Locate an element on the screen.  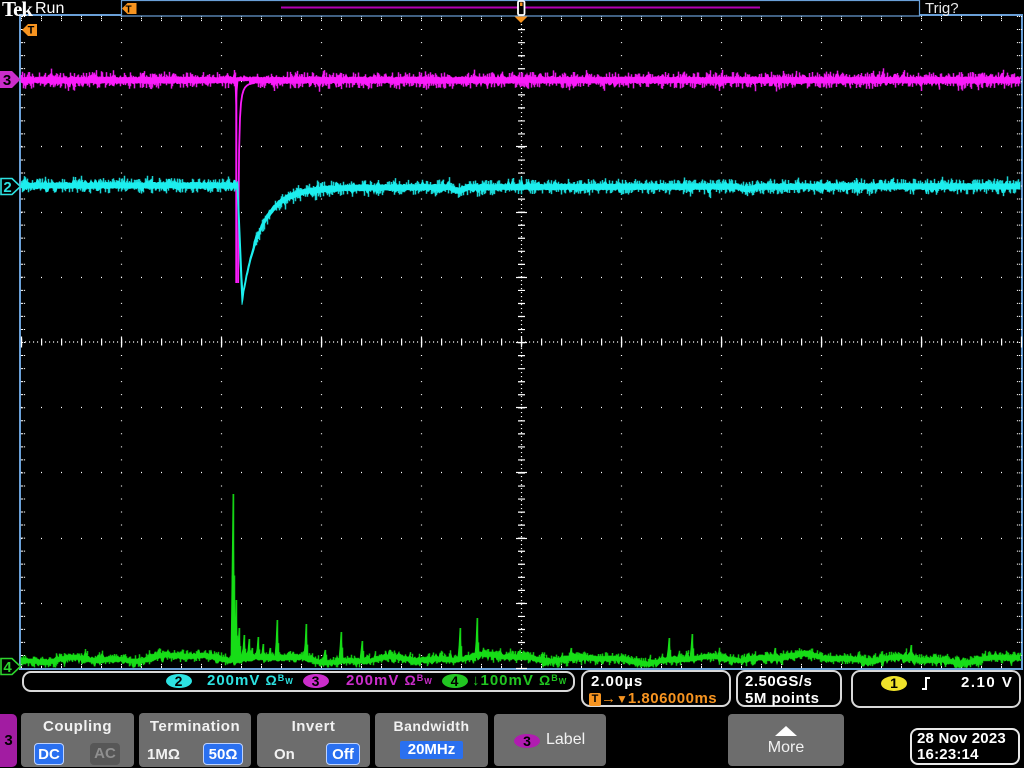
svg-text: 2 is located at coordinates (7, 187).